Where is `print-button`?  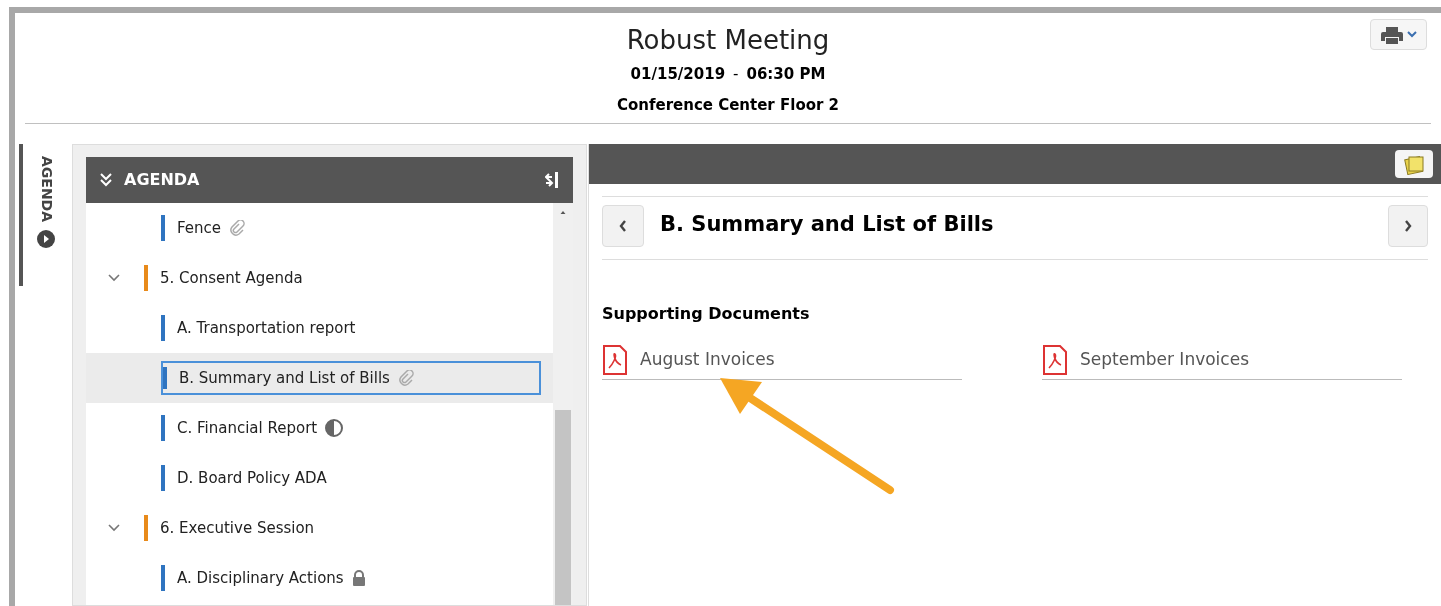
print-button is located at coordinates (1398, 34).